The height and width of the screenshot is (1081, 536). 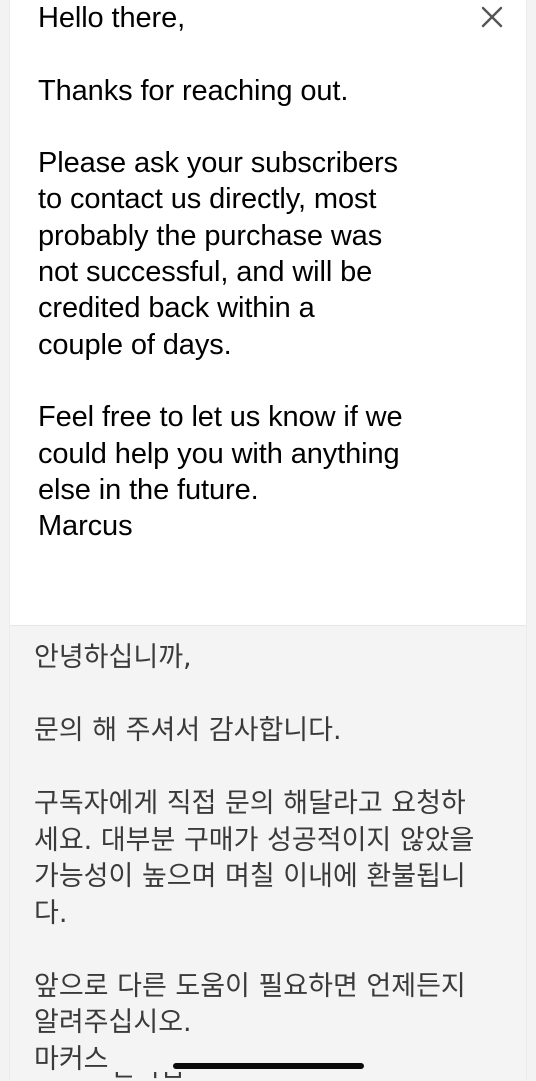 I want to click on translated-thanks: 문의 해 주셔서 감사합니다., so click(x=188, y=730).